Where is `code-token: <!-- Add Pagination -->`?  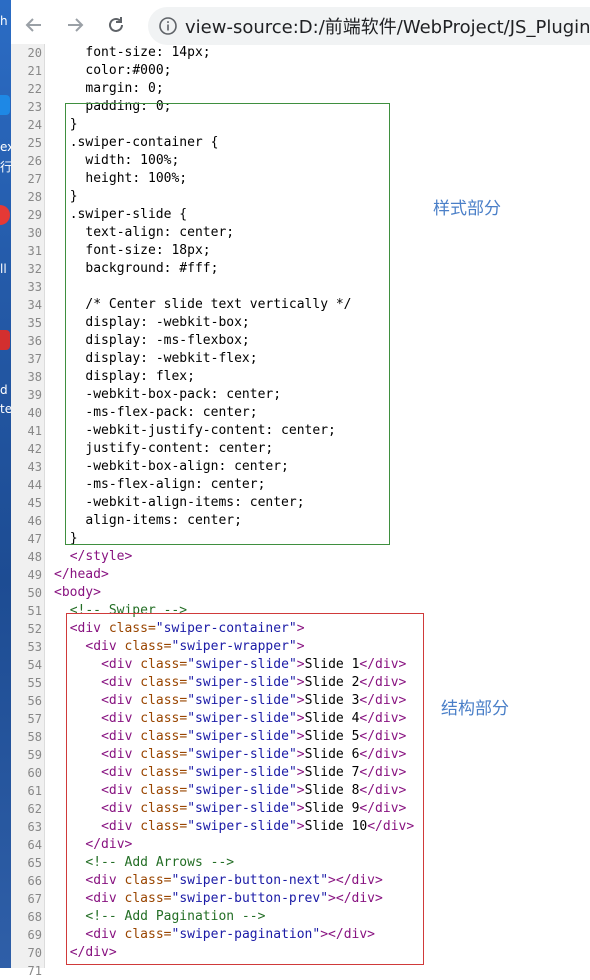
code-token: <!-- Add Pagination --> is located at coordinates (175, 916).